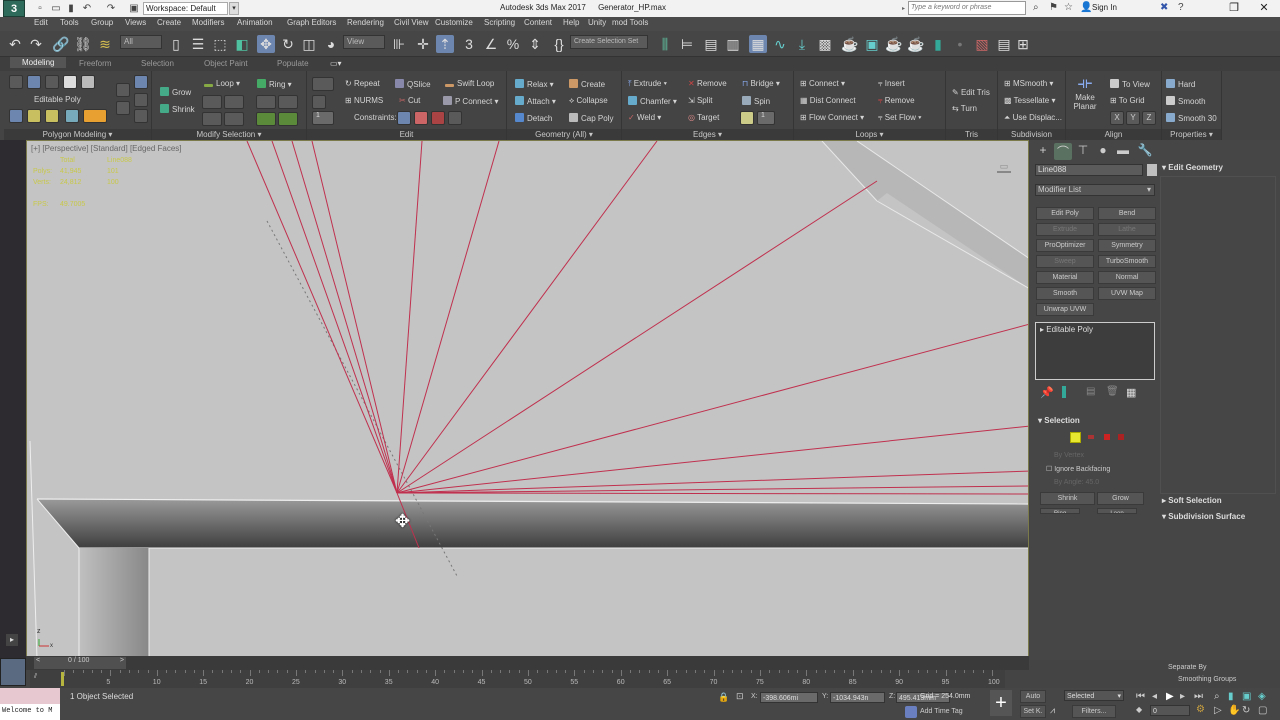 This screenshot has width=1280, height=720. I want to click on qslice-button: QSlice, so click(413, 84).